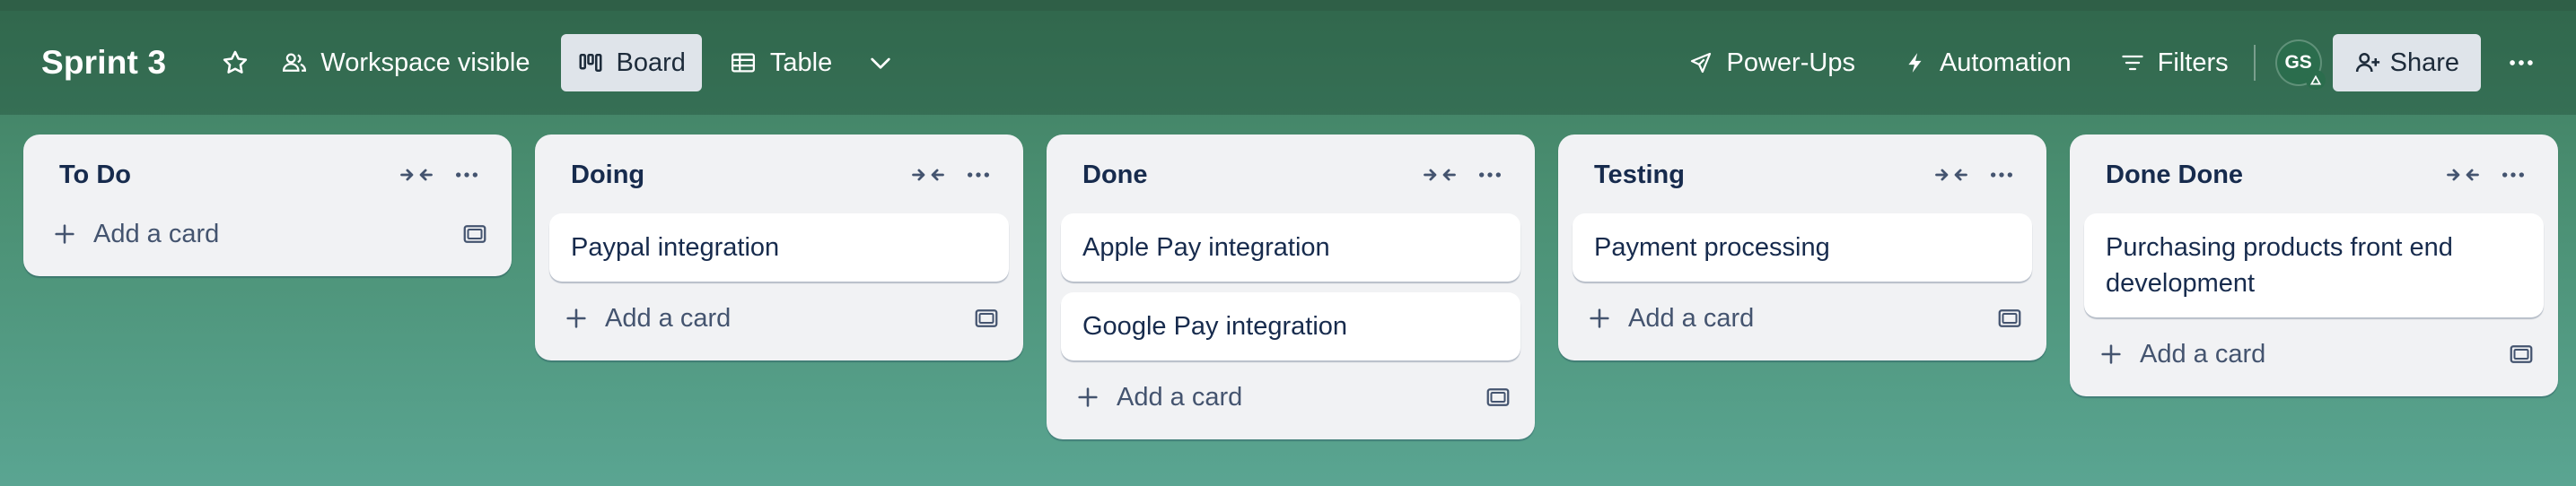 The width and height of the screenshot is (2576, 486). I want to click on board-menu-button, so click(2521, 62).